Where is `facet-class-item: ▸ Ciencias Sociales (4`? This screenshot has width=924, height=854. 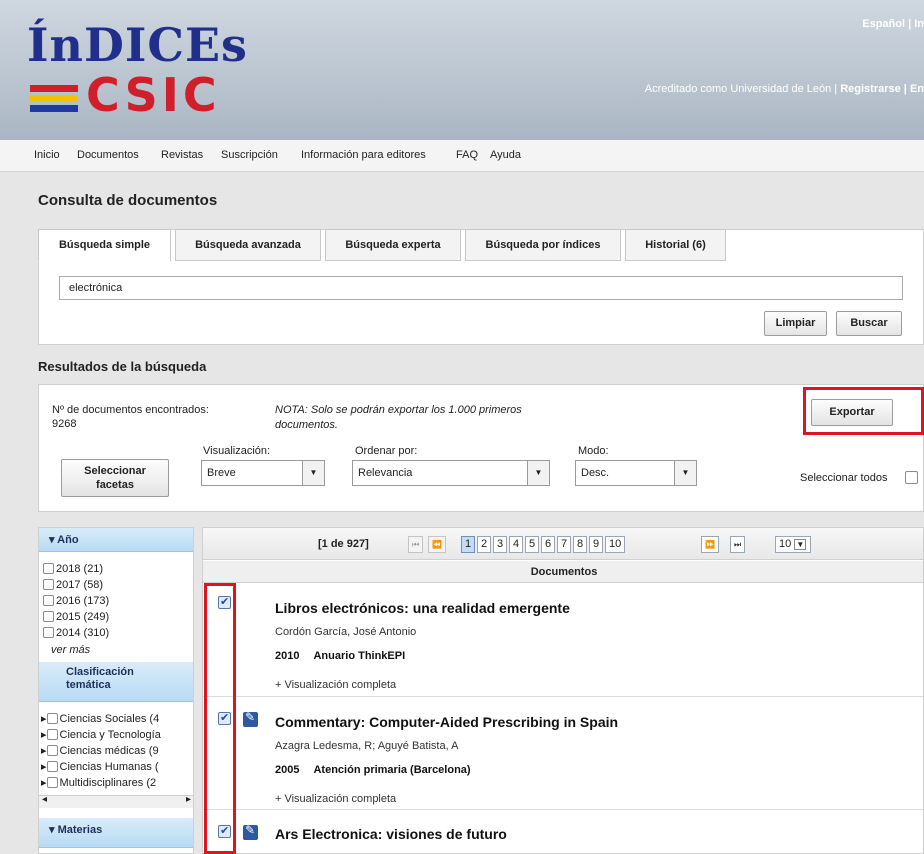 facet-class-item: ▸ Ciencias Sociales (4 is located at coordinates (100, 718).